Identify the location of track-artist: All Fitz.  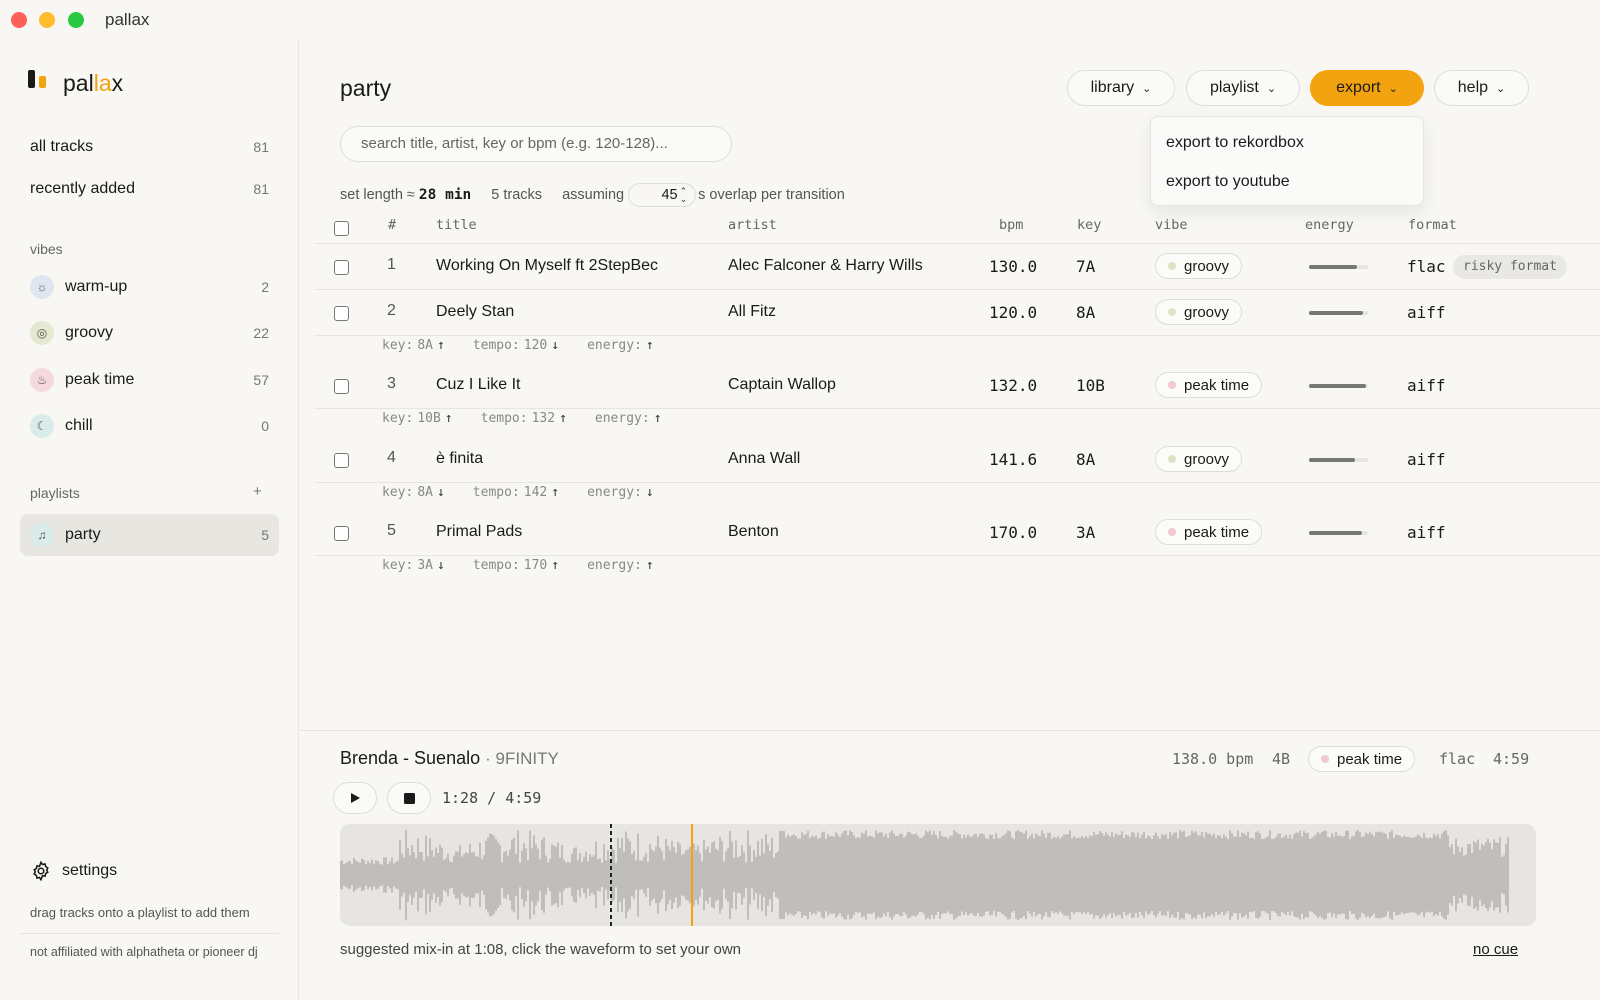
(752, 311).